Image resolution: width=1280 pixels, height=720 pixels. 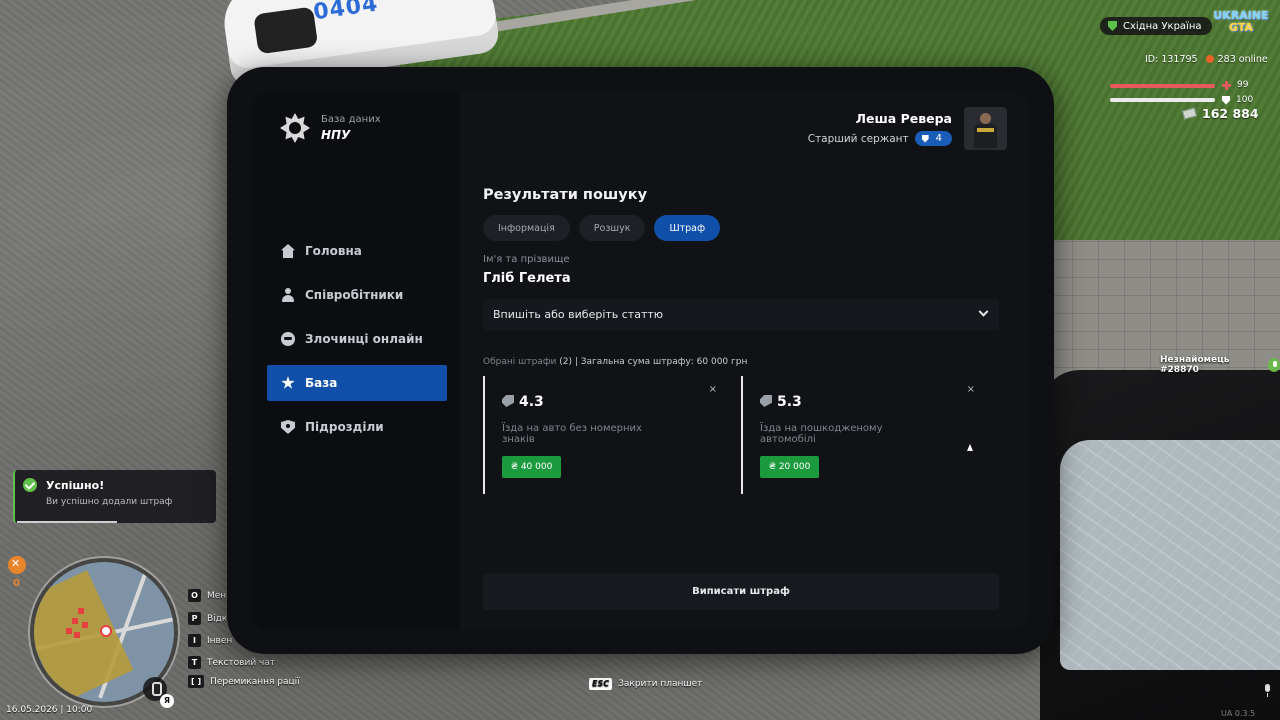 I want to click on fine-code: 4.3, so click(x=531, y=402).